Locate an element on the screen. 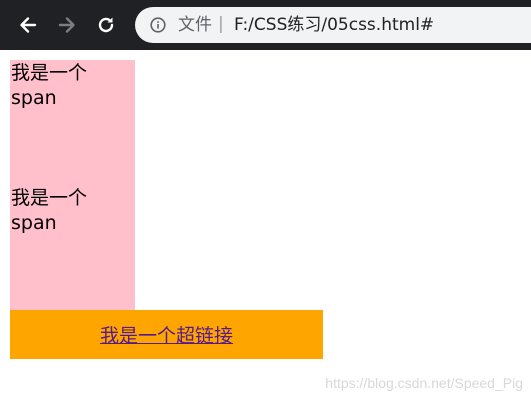  back-arrow-icon is located at coordinates (28, 25).